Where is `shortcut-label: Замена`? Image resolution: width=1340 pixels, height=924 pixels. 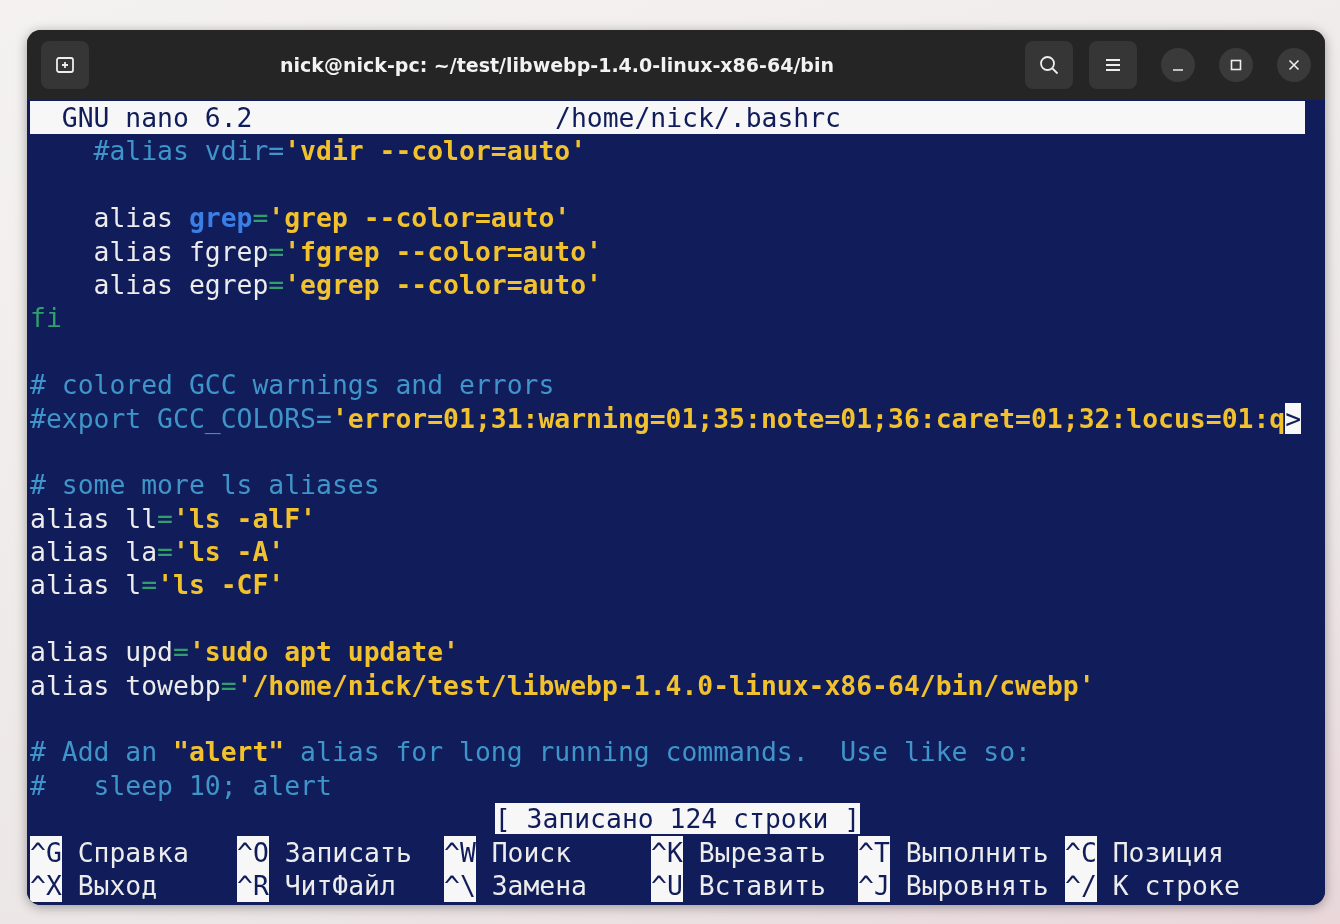 shortcut-label: Замена is located at coordinates (538, 886).